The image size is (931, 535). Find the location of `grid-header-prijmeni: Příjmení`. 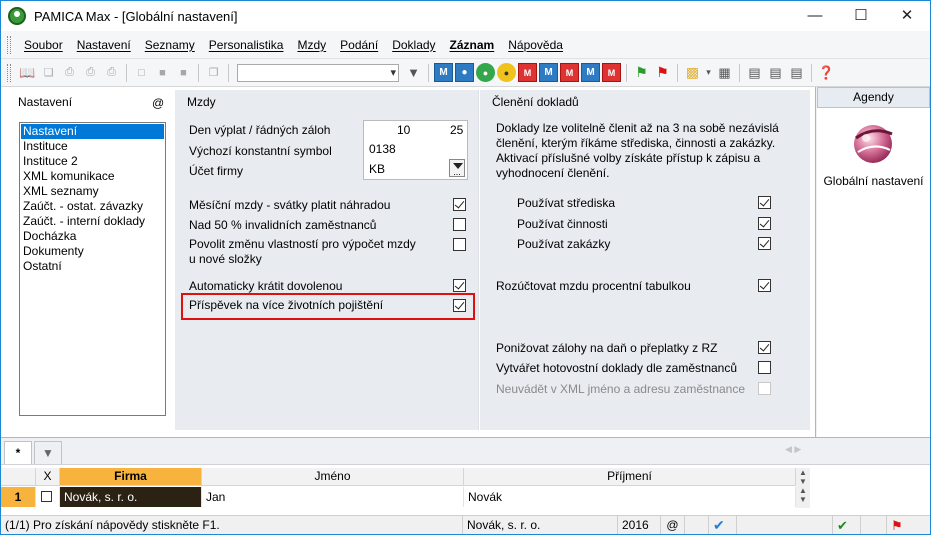

grid-header-prijmeni: Příjmení is located at coordinates (630, 477).